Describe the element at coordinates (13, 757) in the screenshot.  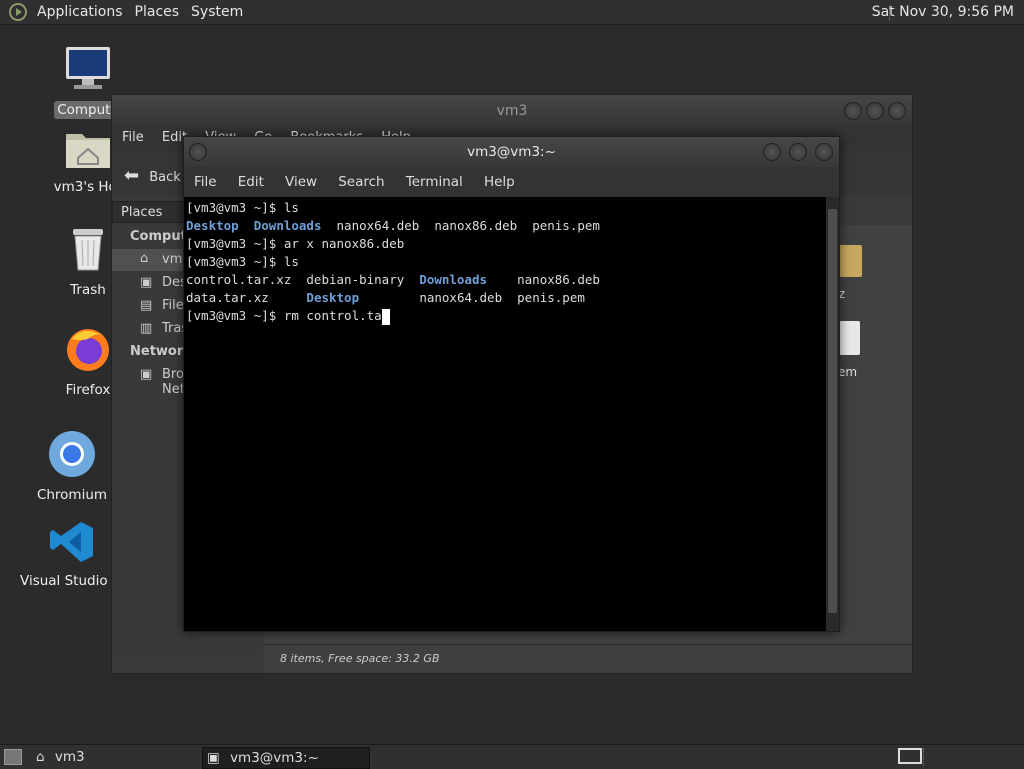
I see `show-desktop-icon` at that location.